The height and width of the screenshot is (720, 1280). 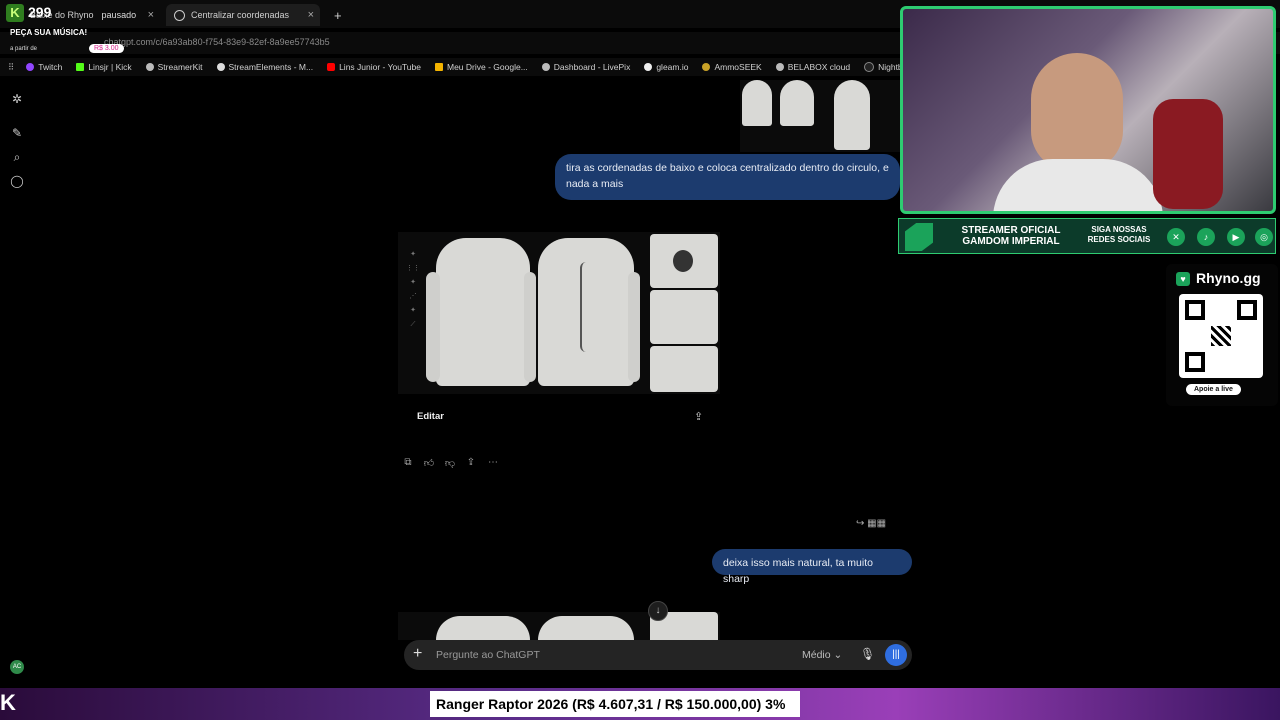 What do you see at coordinates (17, 181) in the screenshot?
I see `chat-bubble-icon: ◯` at bounding box center [17, 181].